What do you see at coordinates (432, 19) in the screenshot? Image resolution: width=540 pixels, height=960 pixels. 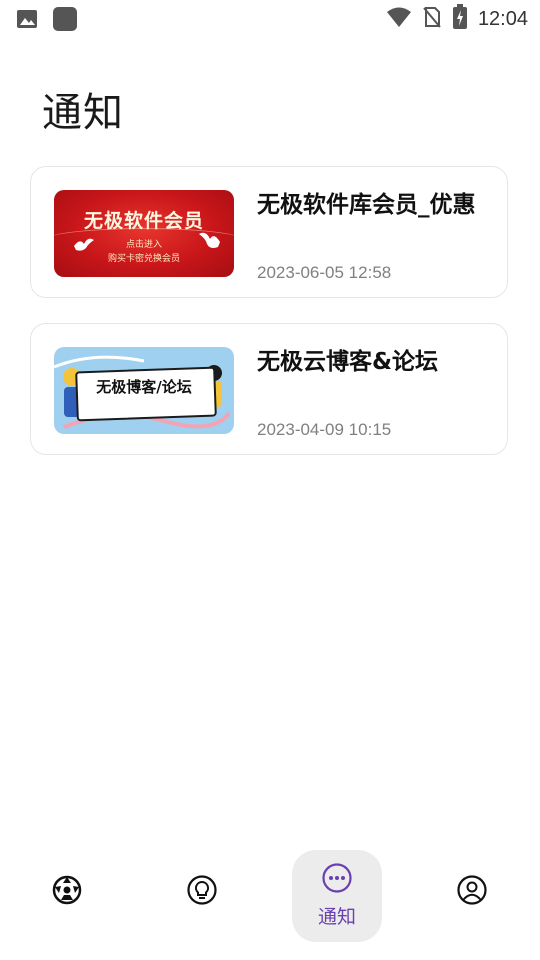 I see `no-sim-icon` at bounding box center [432, 19].